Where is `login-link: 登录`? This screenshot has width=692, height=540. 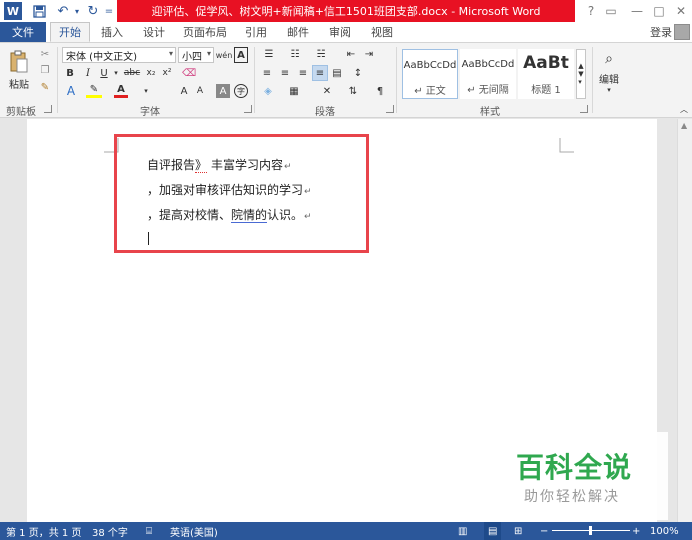
login-link: 登录 is located at coordinates (661, 32).